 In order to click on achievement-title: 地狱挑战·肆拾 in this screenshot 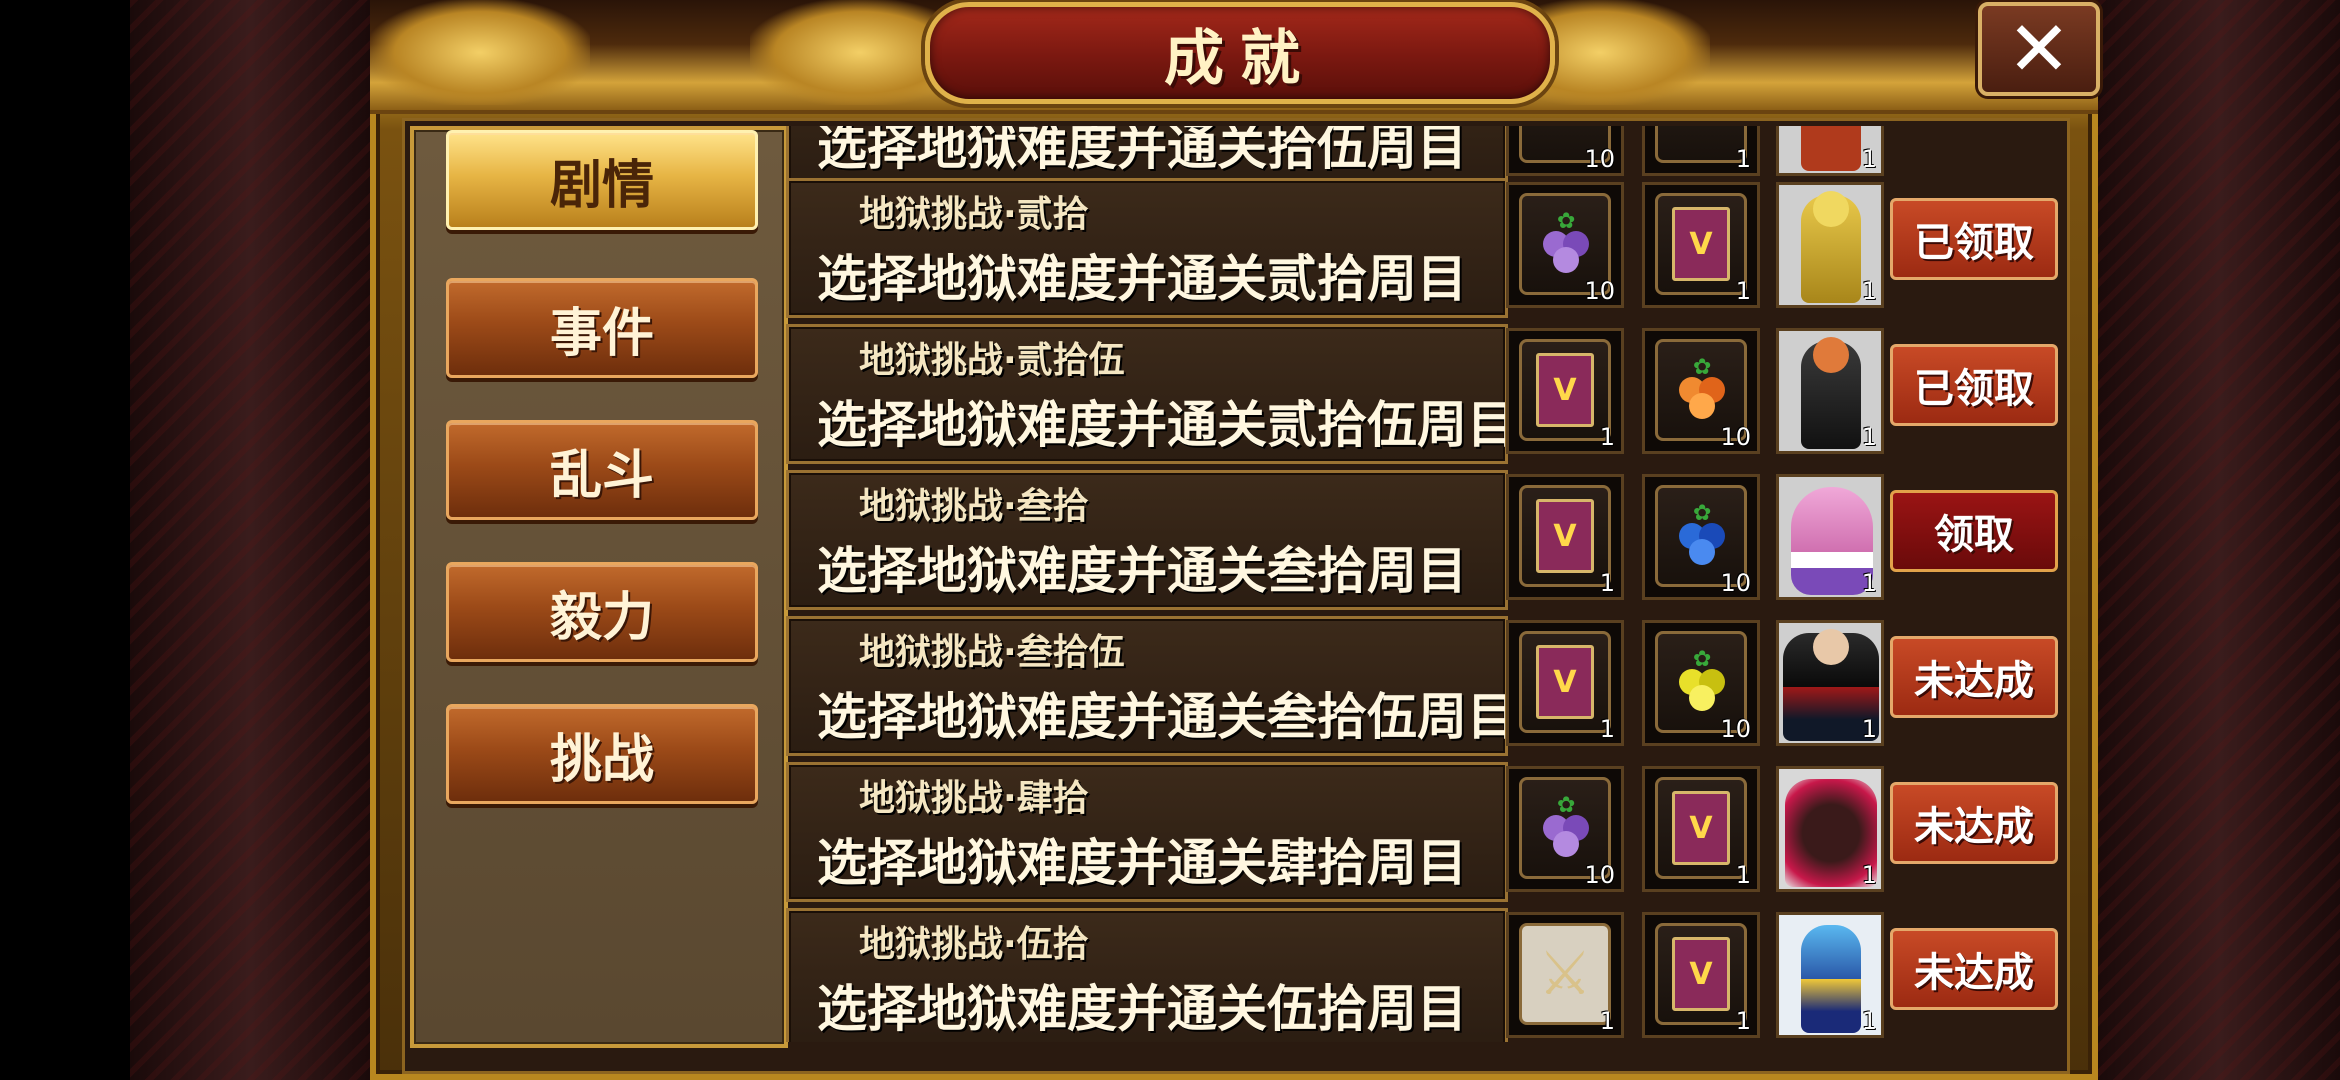, I will do `click(974, 798)`.